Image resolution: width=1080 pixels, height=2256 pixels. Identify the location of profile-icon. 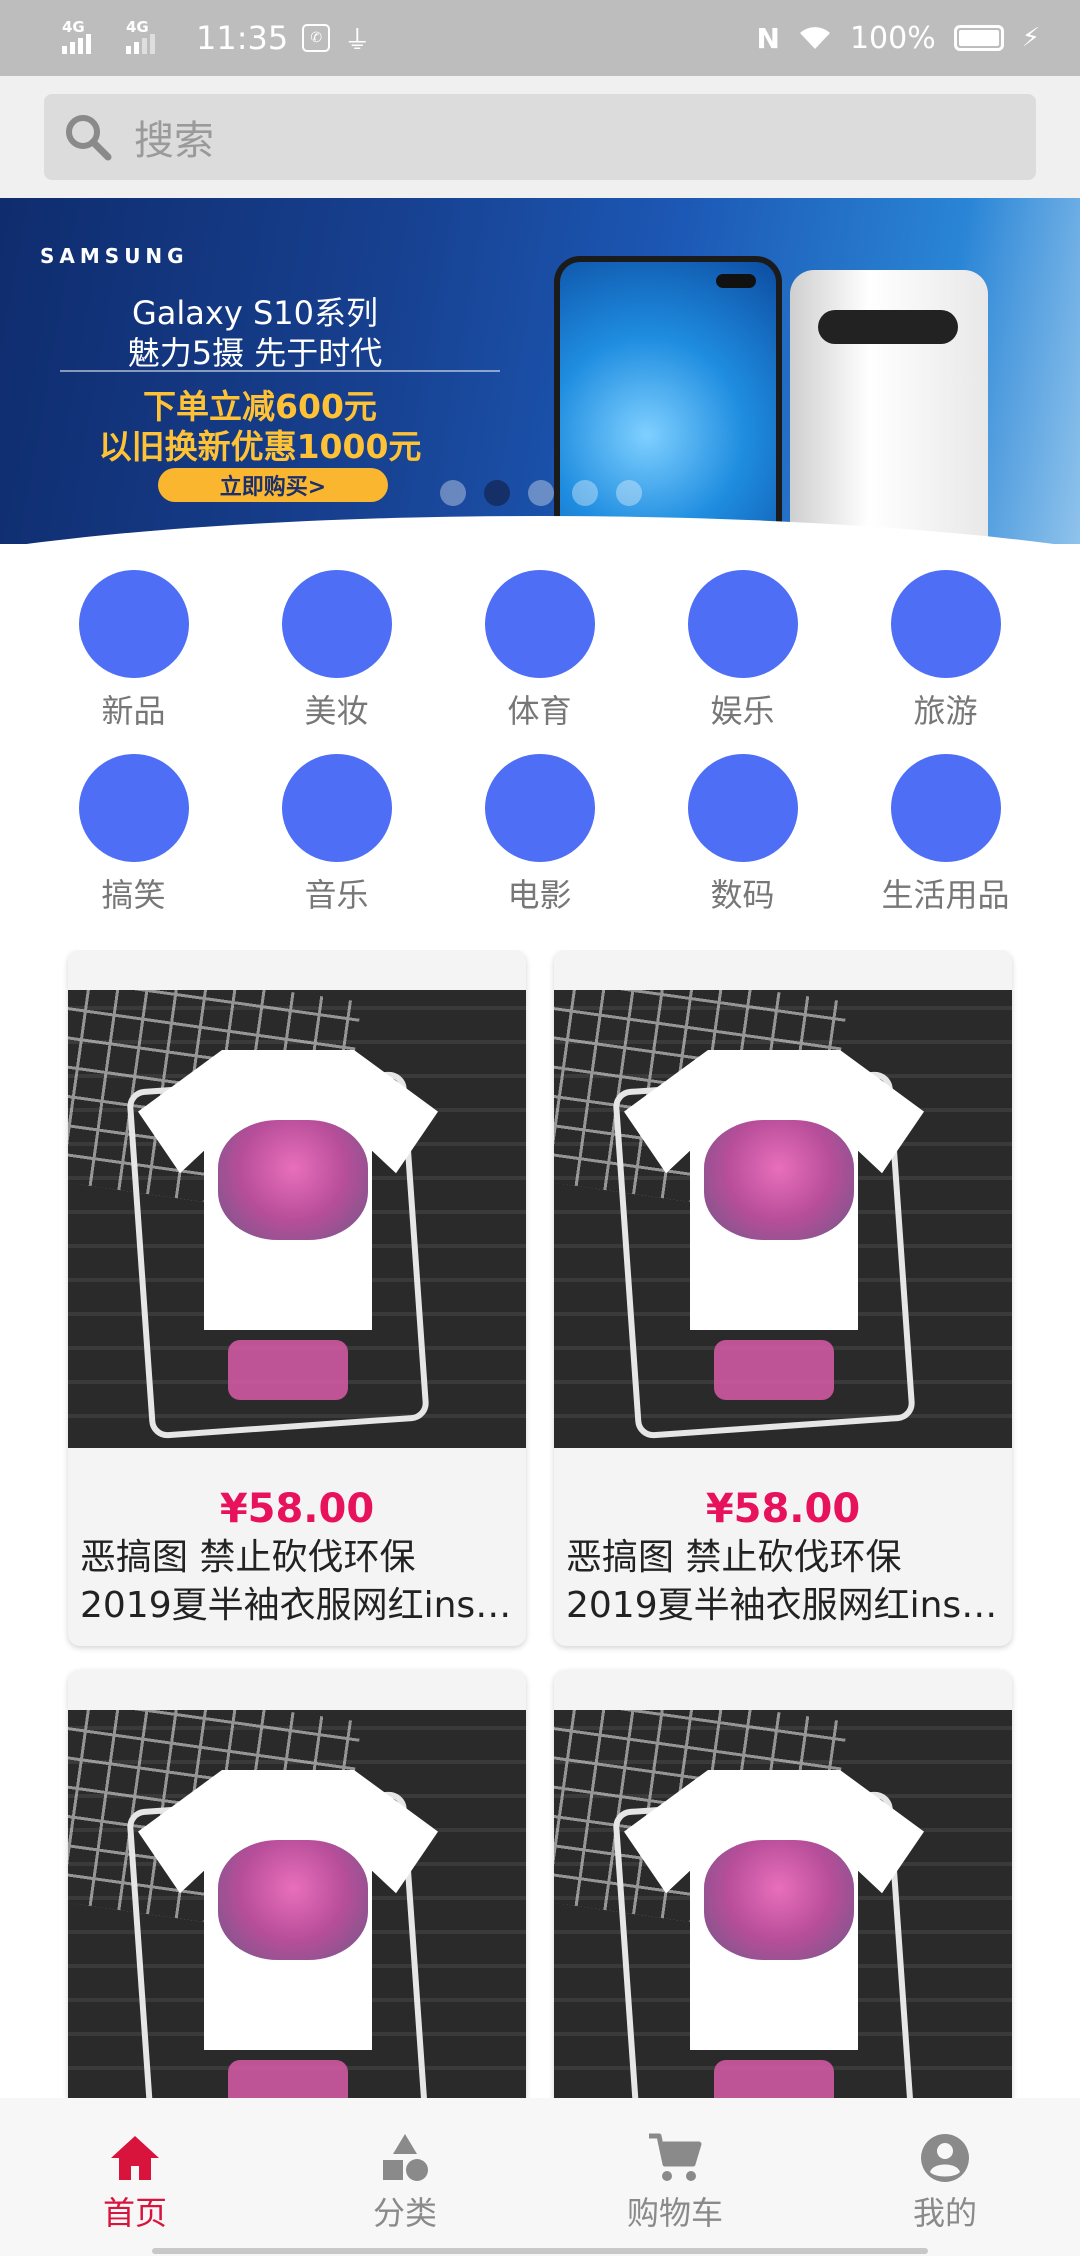
(945, 2158).